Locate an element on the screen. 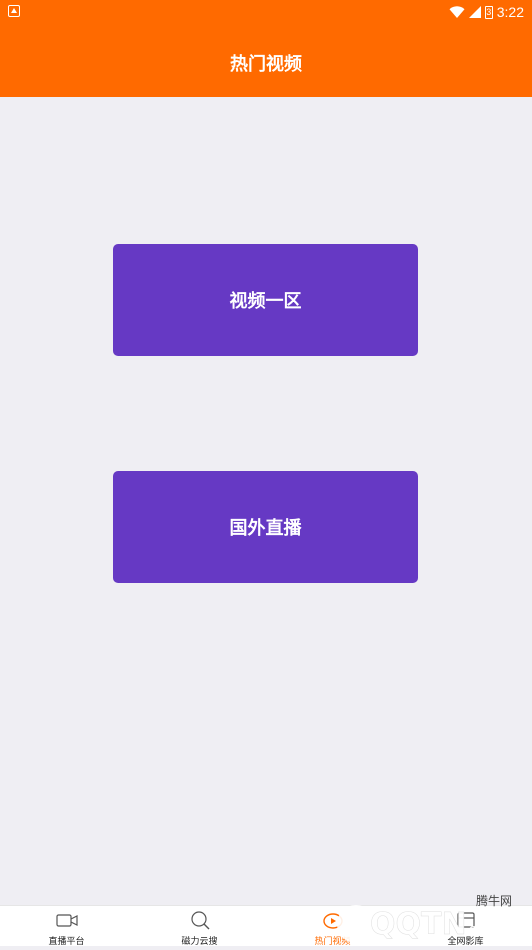  app-bar: 热门视频 is located at coordinates (266, 60).